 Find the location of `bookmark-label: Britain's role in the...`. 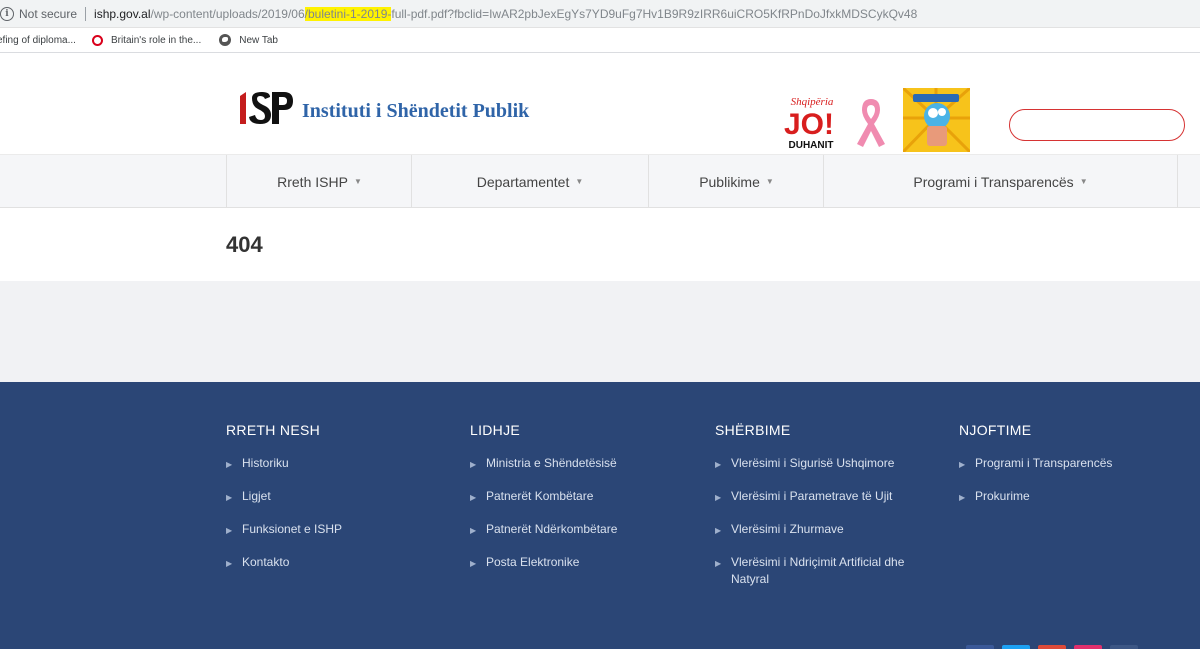

bookmark-label: Britain's role in the... is located at coordinates (156, 40).